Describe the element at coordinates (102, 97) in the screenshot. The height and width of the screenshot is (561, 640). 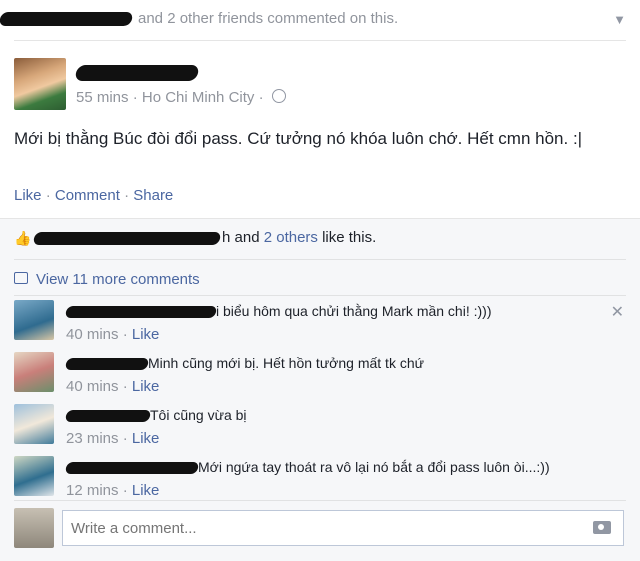
I see `post-time: 55 mins` at that location.